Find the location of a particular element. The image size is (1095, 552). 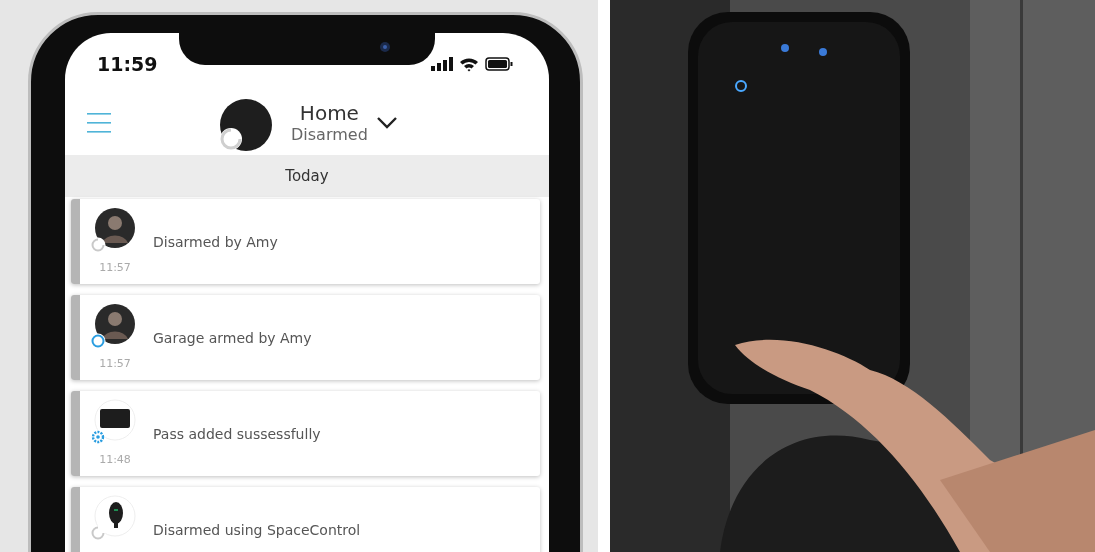

chevron-down-icon is located at coordinates (386, 123).